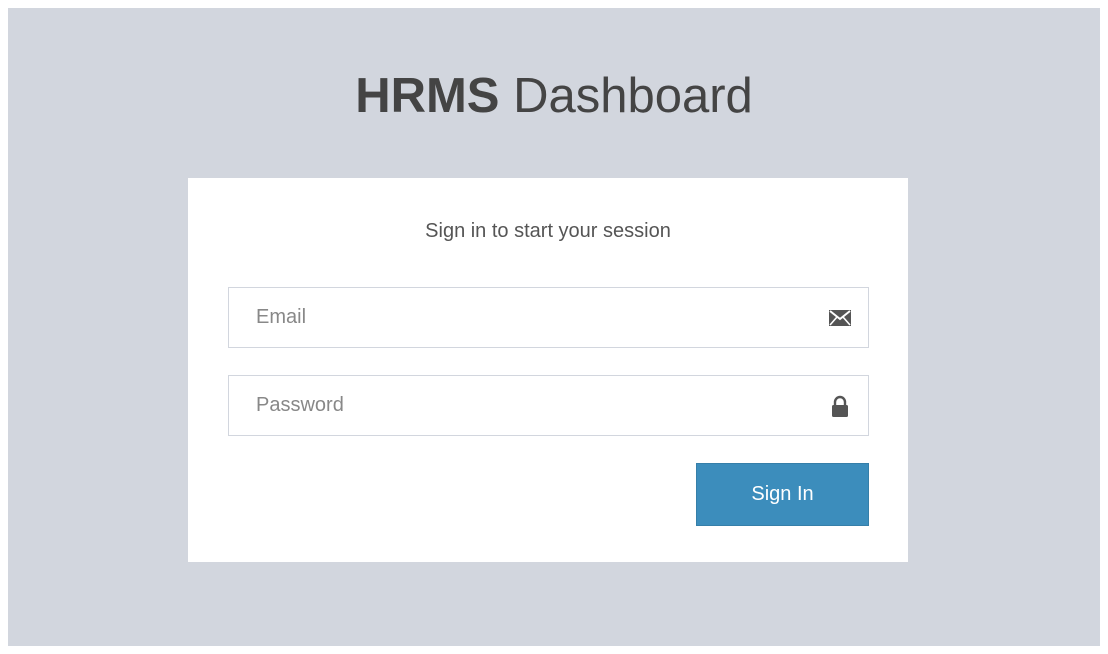  I want to click on lock-icon, so click(840, 406).